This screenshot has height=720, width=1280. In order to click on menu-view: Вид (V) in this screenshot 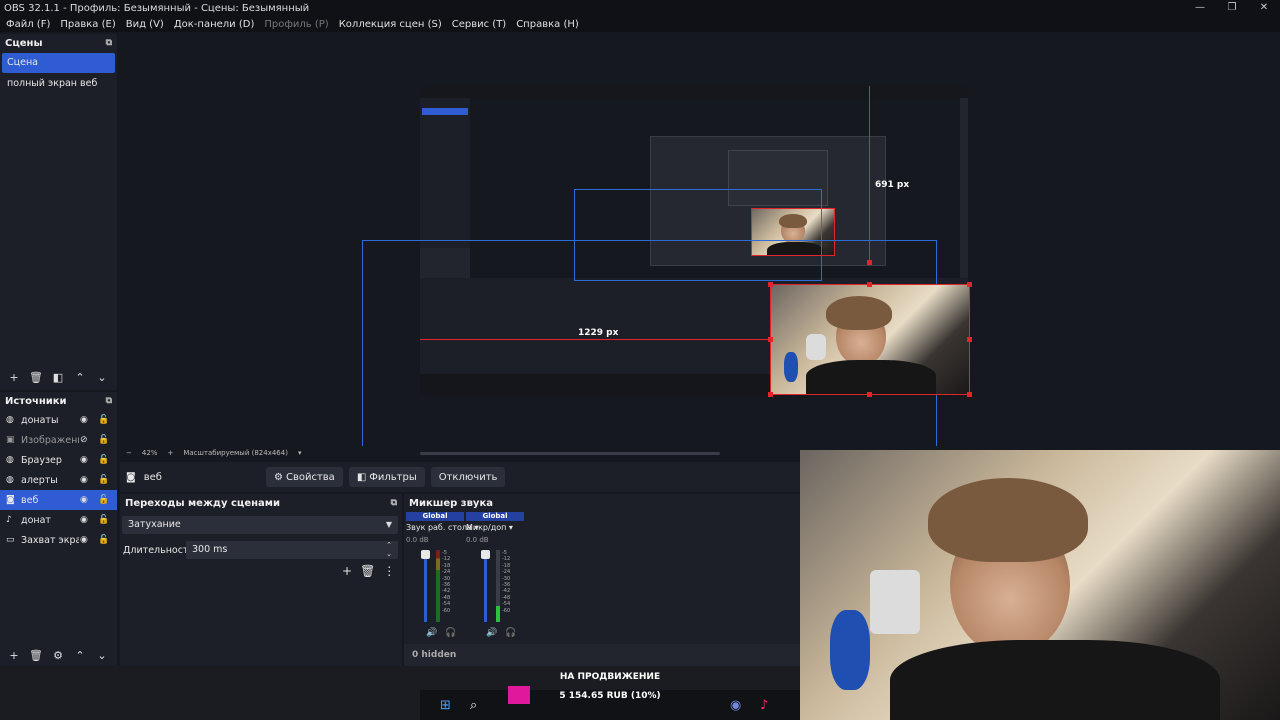, I will do `click(145, 24)`.